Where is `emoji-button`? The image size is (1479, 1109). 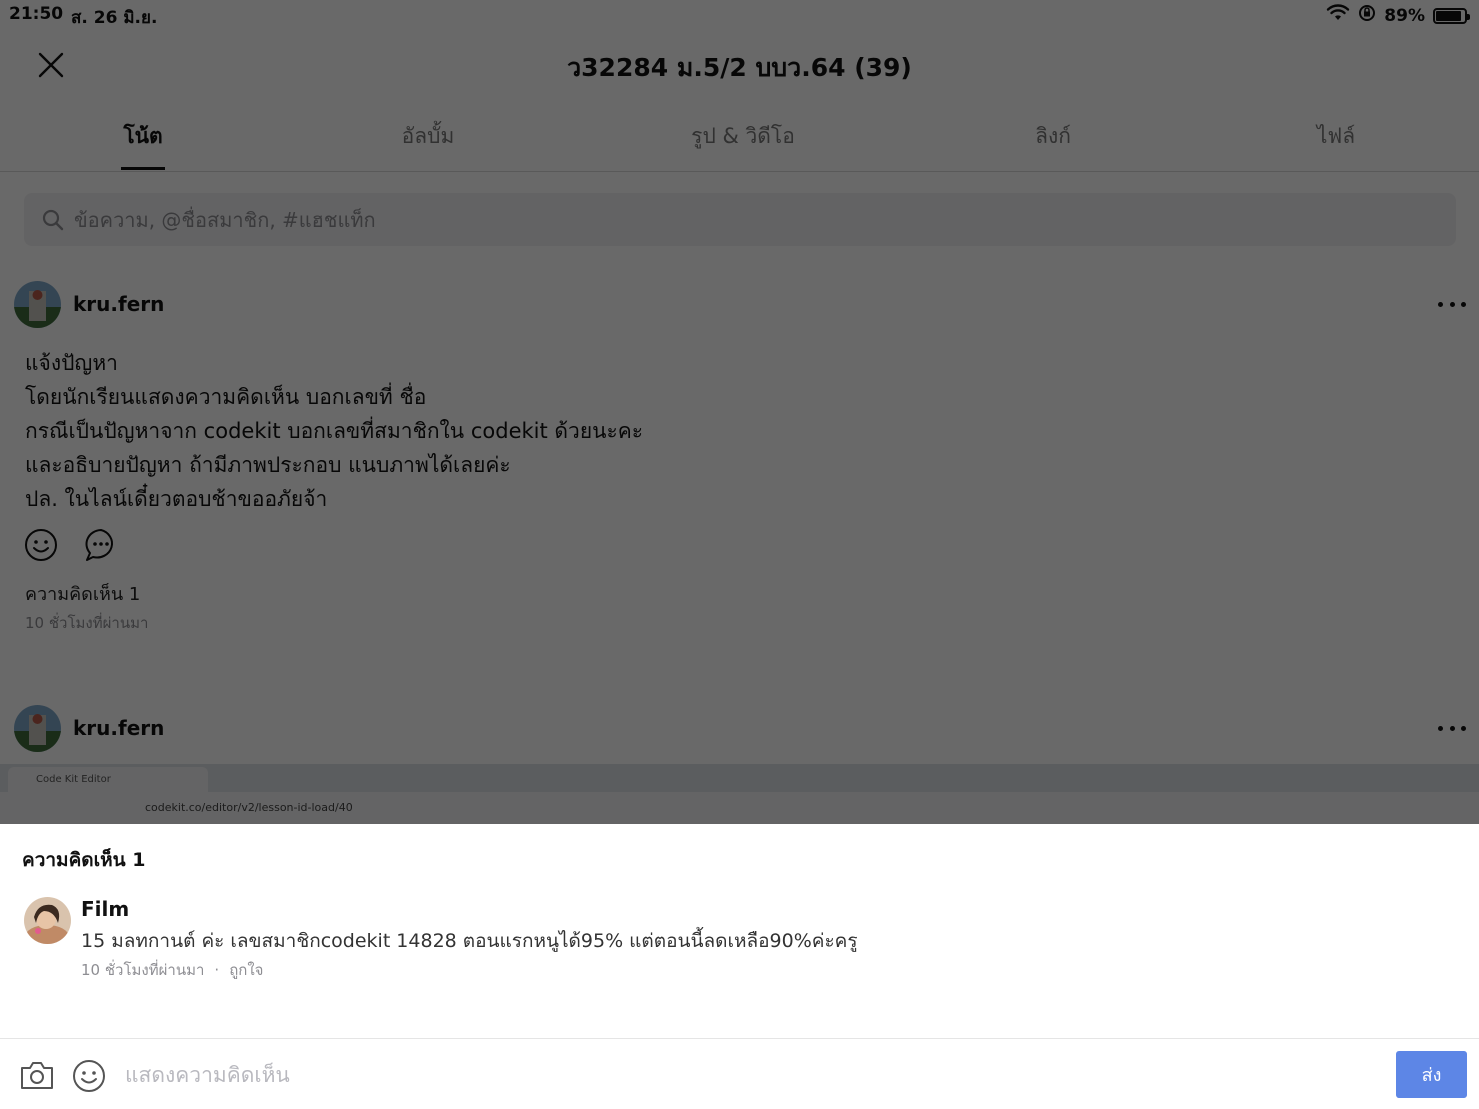 emoji-button is located at coordinates (89, 1076).